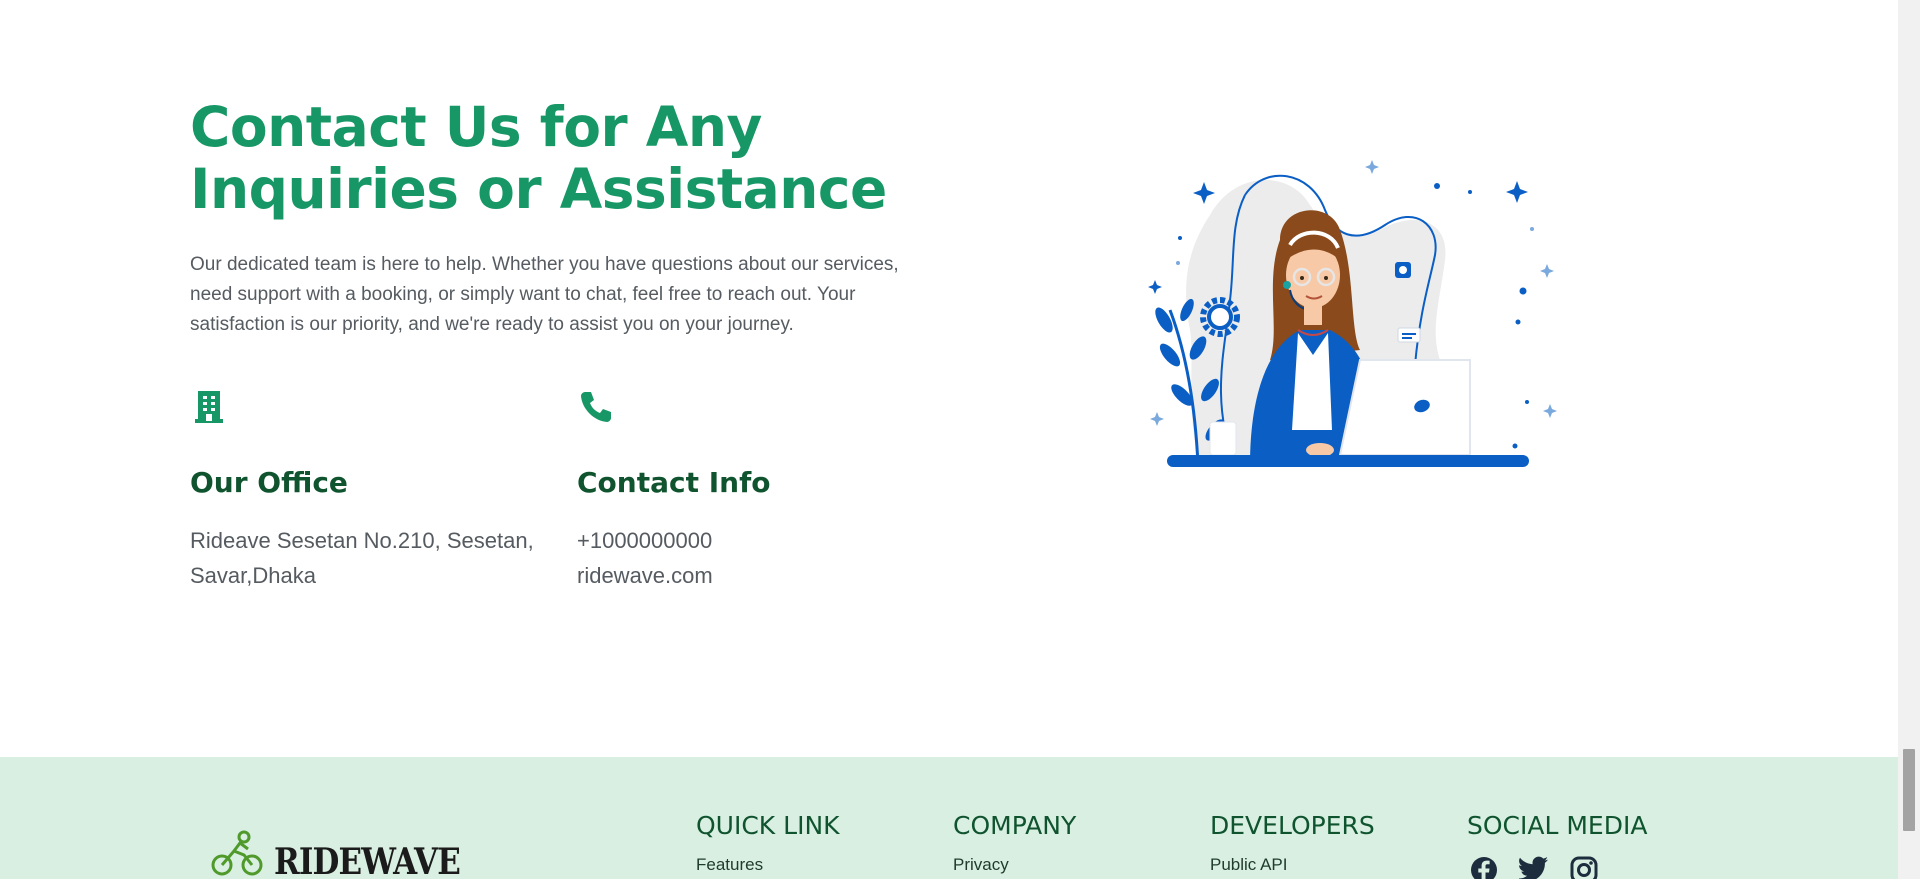 The width and height of the screenshot is (1920, 879). Describe the element at coordinates (238, 854) in the screenshot. I see `cyclist-icon` at that location.